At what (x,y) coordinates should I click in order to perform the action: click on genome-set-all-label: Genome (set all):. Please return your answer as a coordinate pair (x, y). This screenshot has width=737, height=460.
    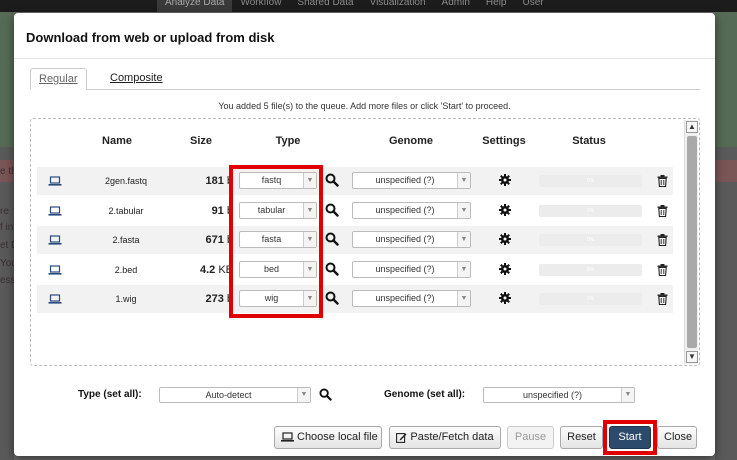
    Looking at the image, I should click on (425, 394).